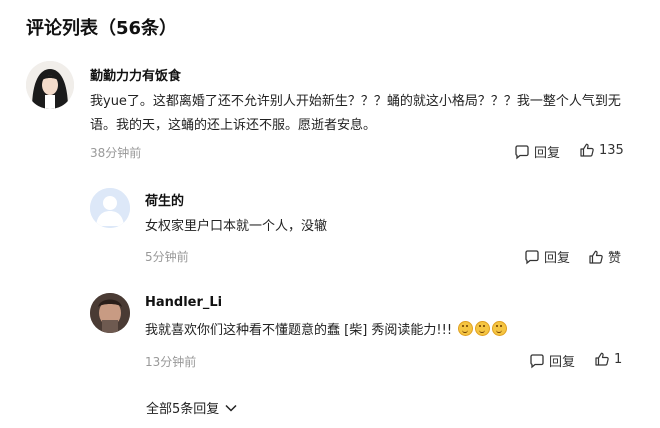  I want to click on expand-replies-label: 全部5条回复, so click(183, 409).